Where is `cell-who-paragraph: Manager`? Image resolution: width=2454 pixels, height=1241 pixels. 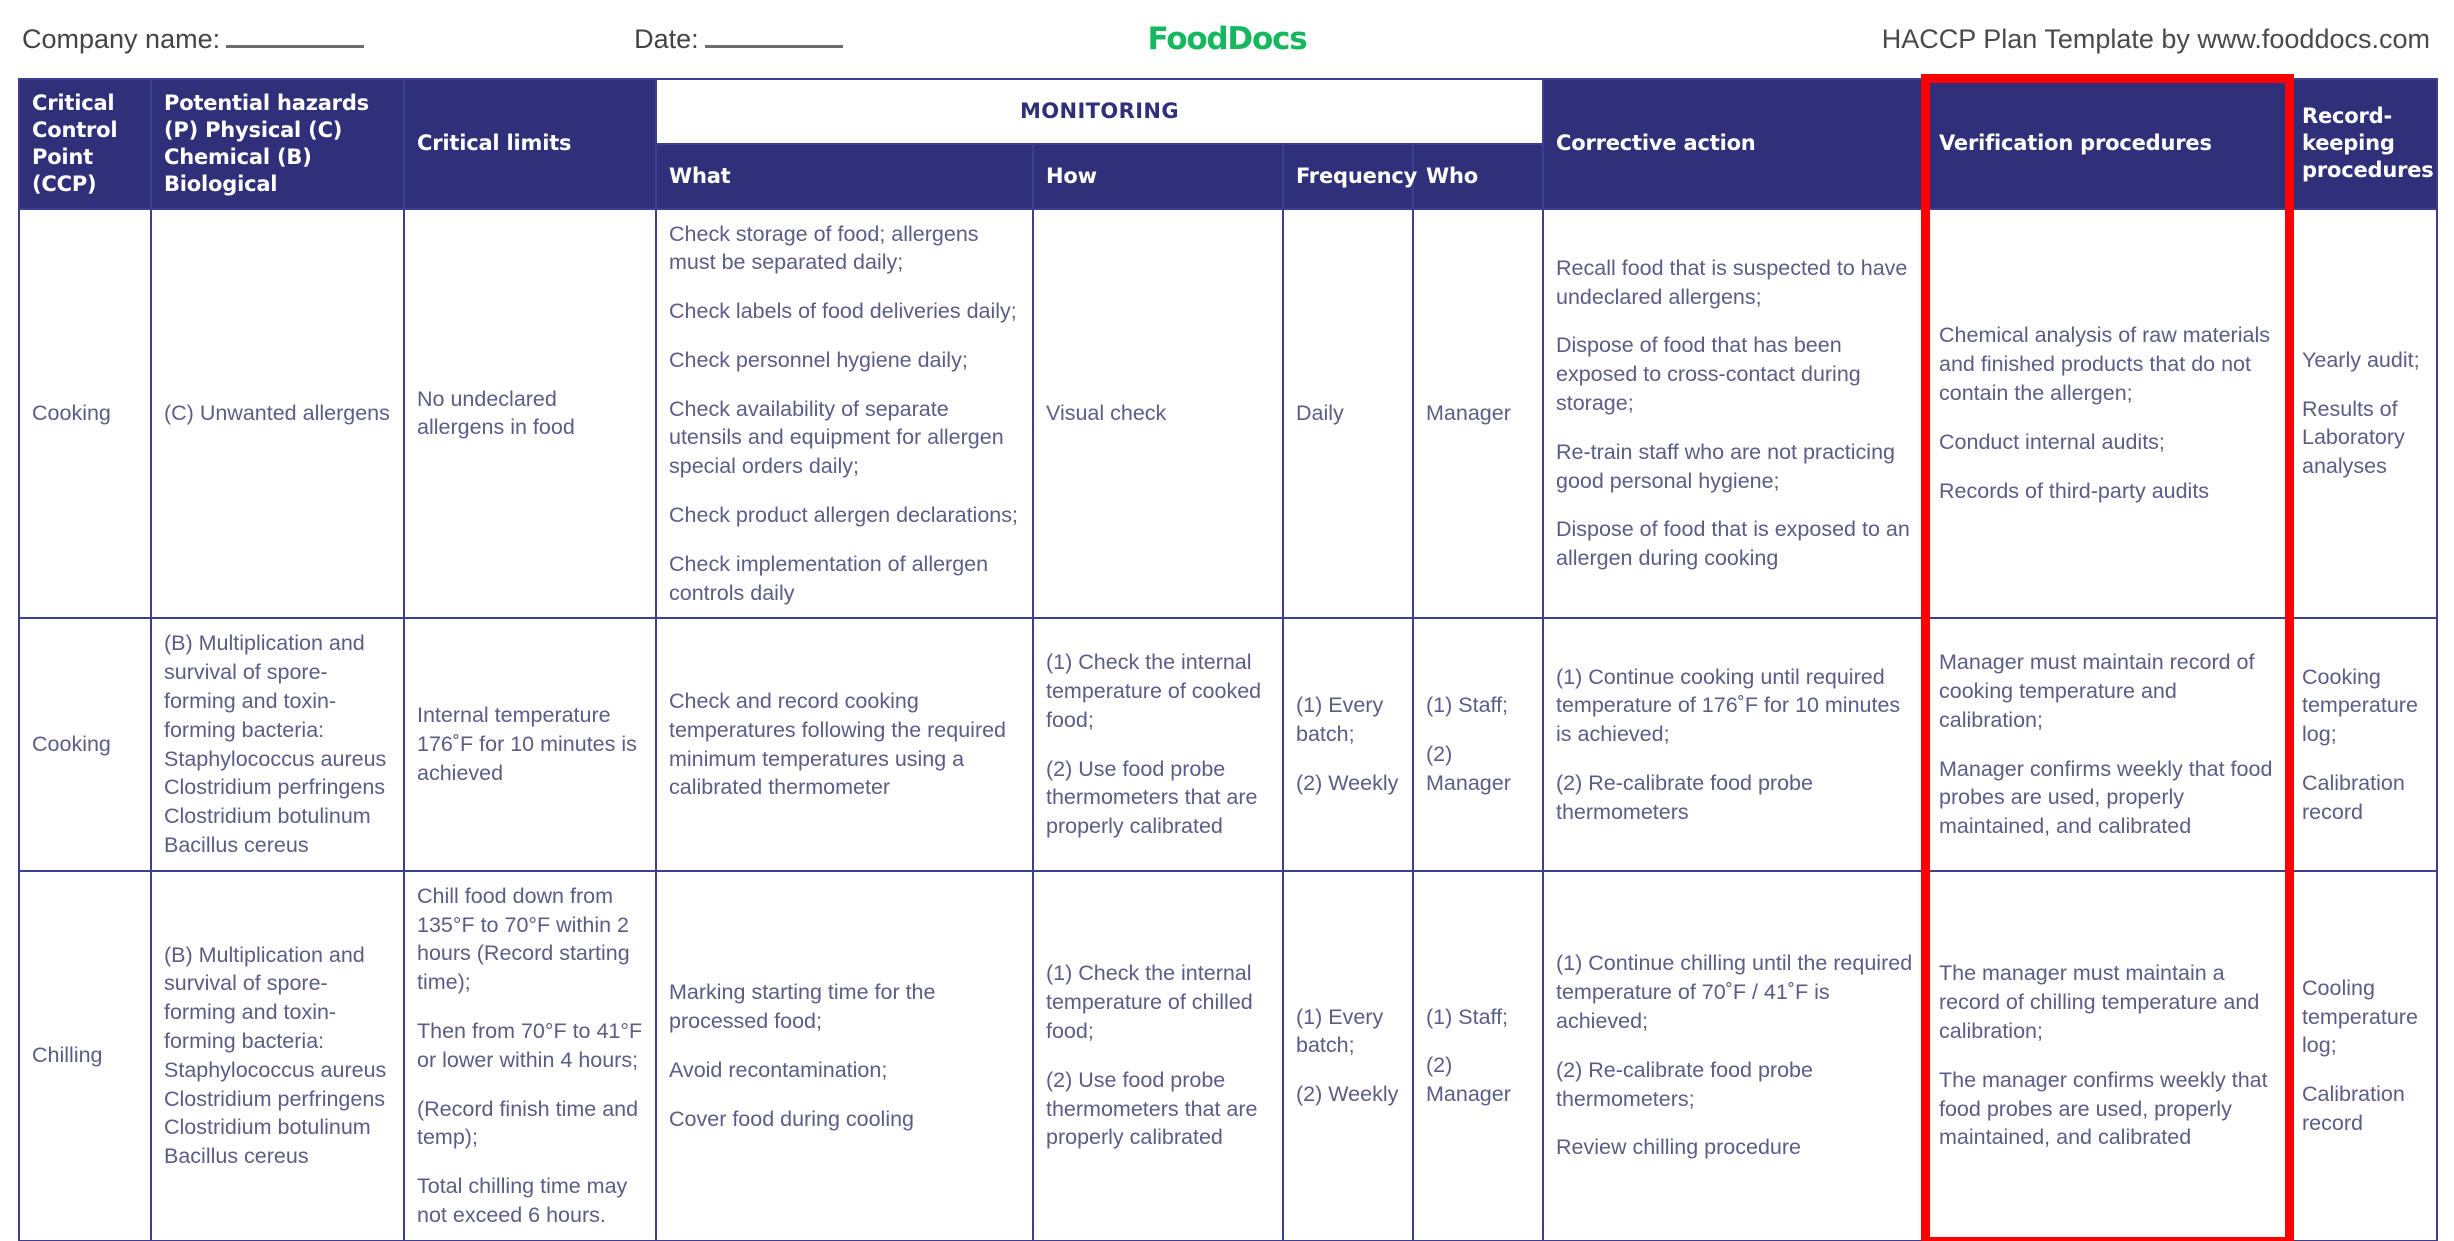 cell-who-paragraph: Manager is located at coordinates (1468, 413).